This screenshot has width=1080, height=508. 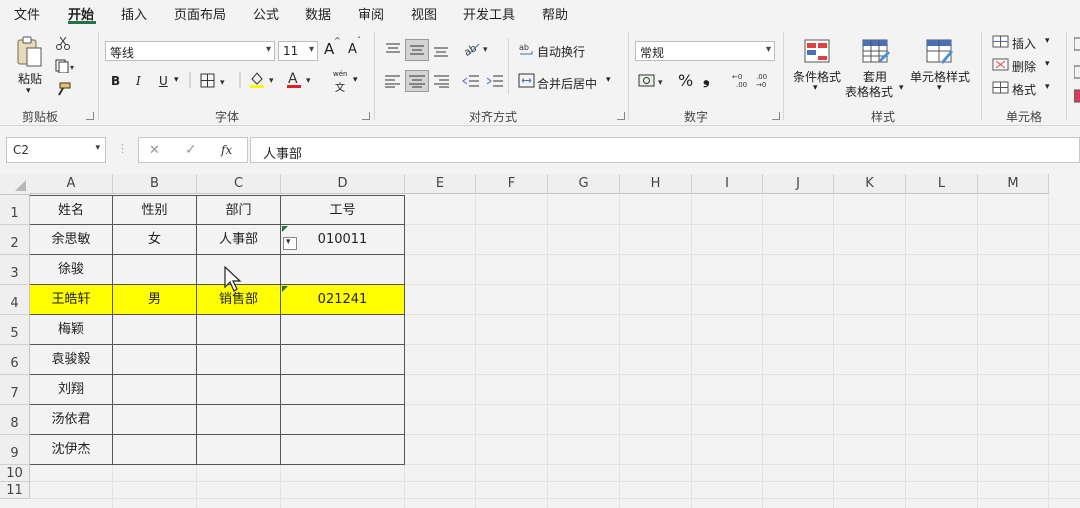 I want to click on paste-dropdown-icon: ▾, so click(x=28, y=91).